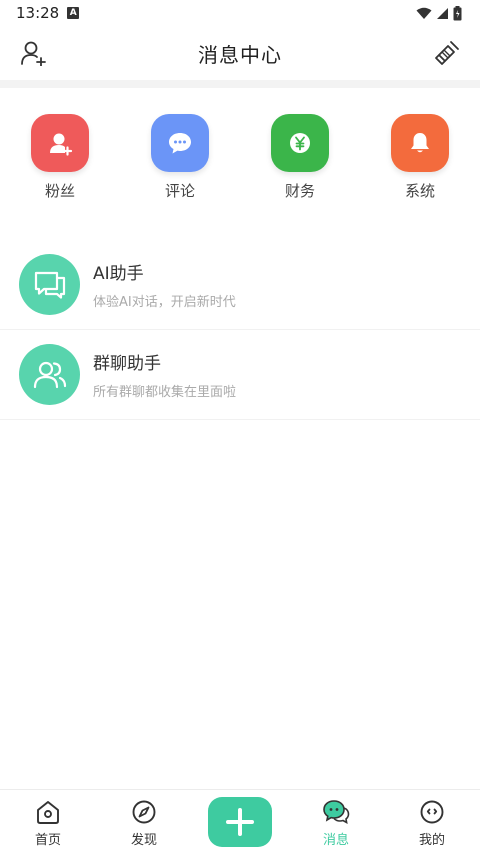 The height and width of the screenshot is (853, 480). Describe the element at coordinates (240, 285) in the screenshot. I see `list-item-ai-assistant: AI助手 体验AI对话，开启新时代` at that location.